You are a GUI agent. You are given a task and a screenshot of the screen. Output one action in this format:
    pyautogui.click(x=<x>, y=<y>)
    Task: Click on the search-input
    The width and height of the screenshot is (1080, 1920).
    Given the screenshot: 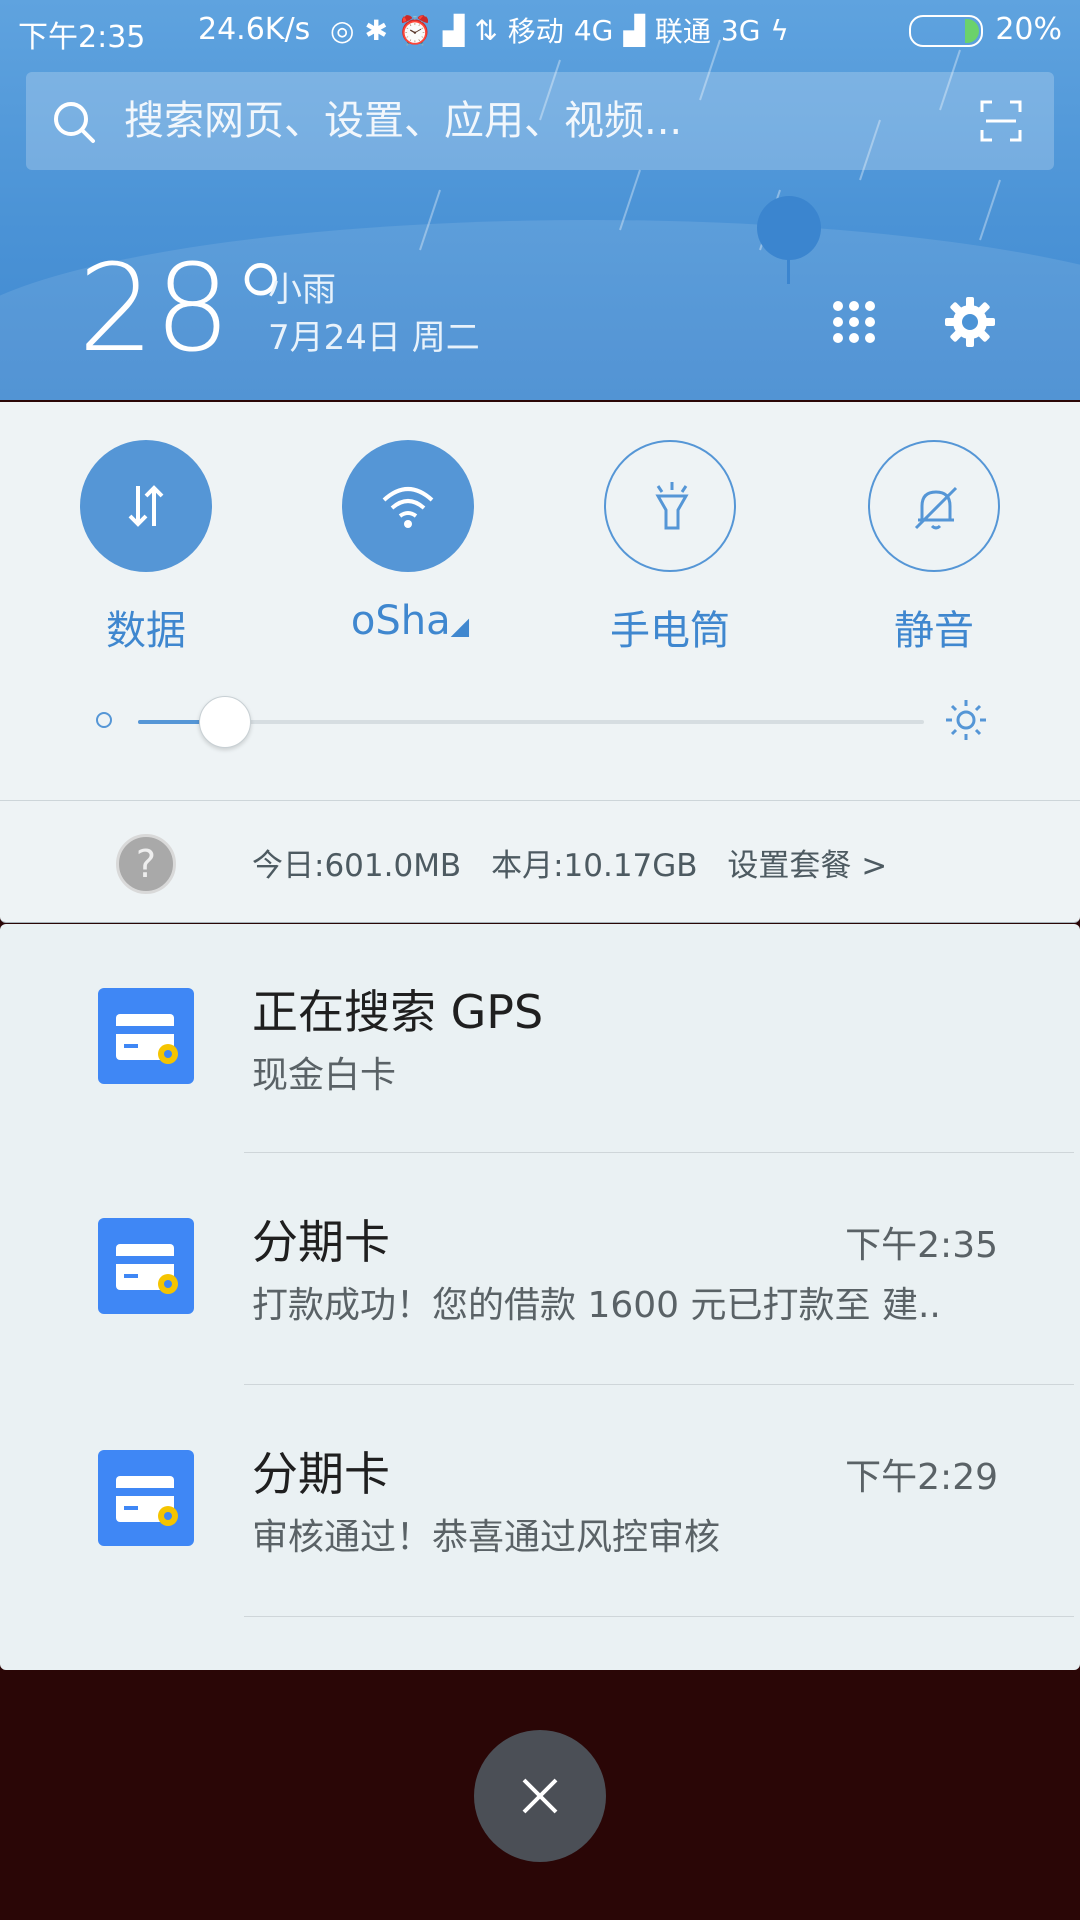 What is the action you would take?
    pyautogui.click(x=524, y=121)
    